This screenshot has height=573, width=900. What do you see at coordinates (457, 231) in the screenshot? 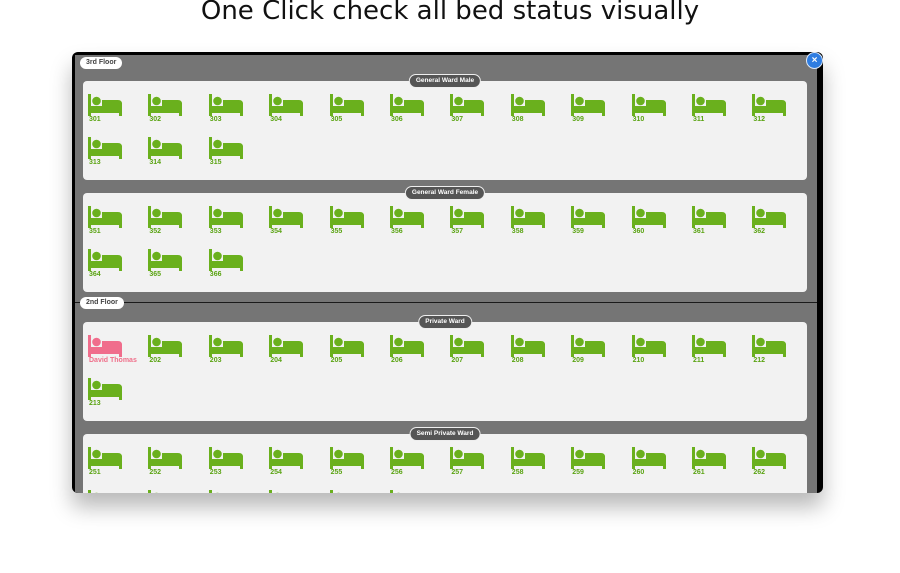
I see `bed-label: 357` at bounding box center [457, 231].